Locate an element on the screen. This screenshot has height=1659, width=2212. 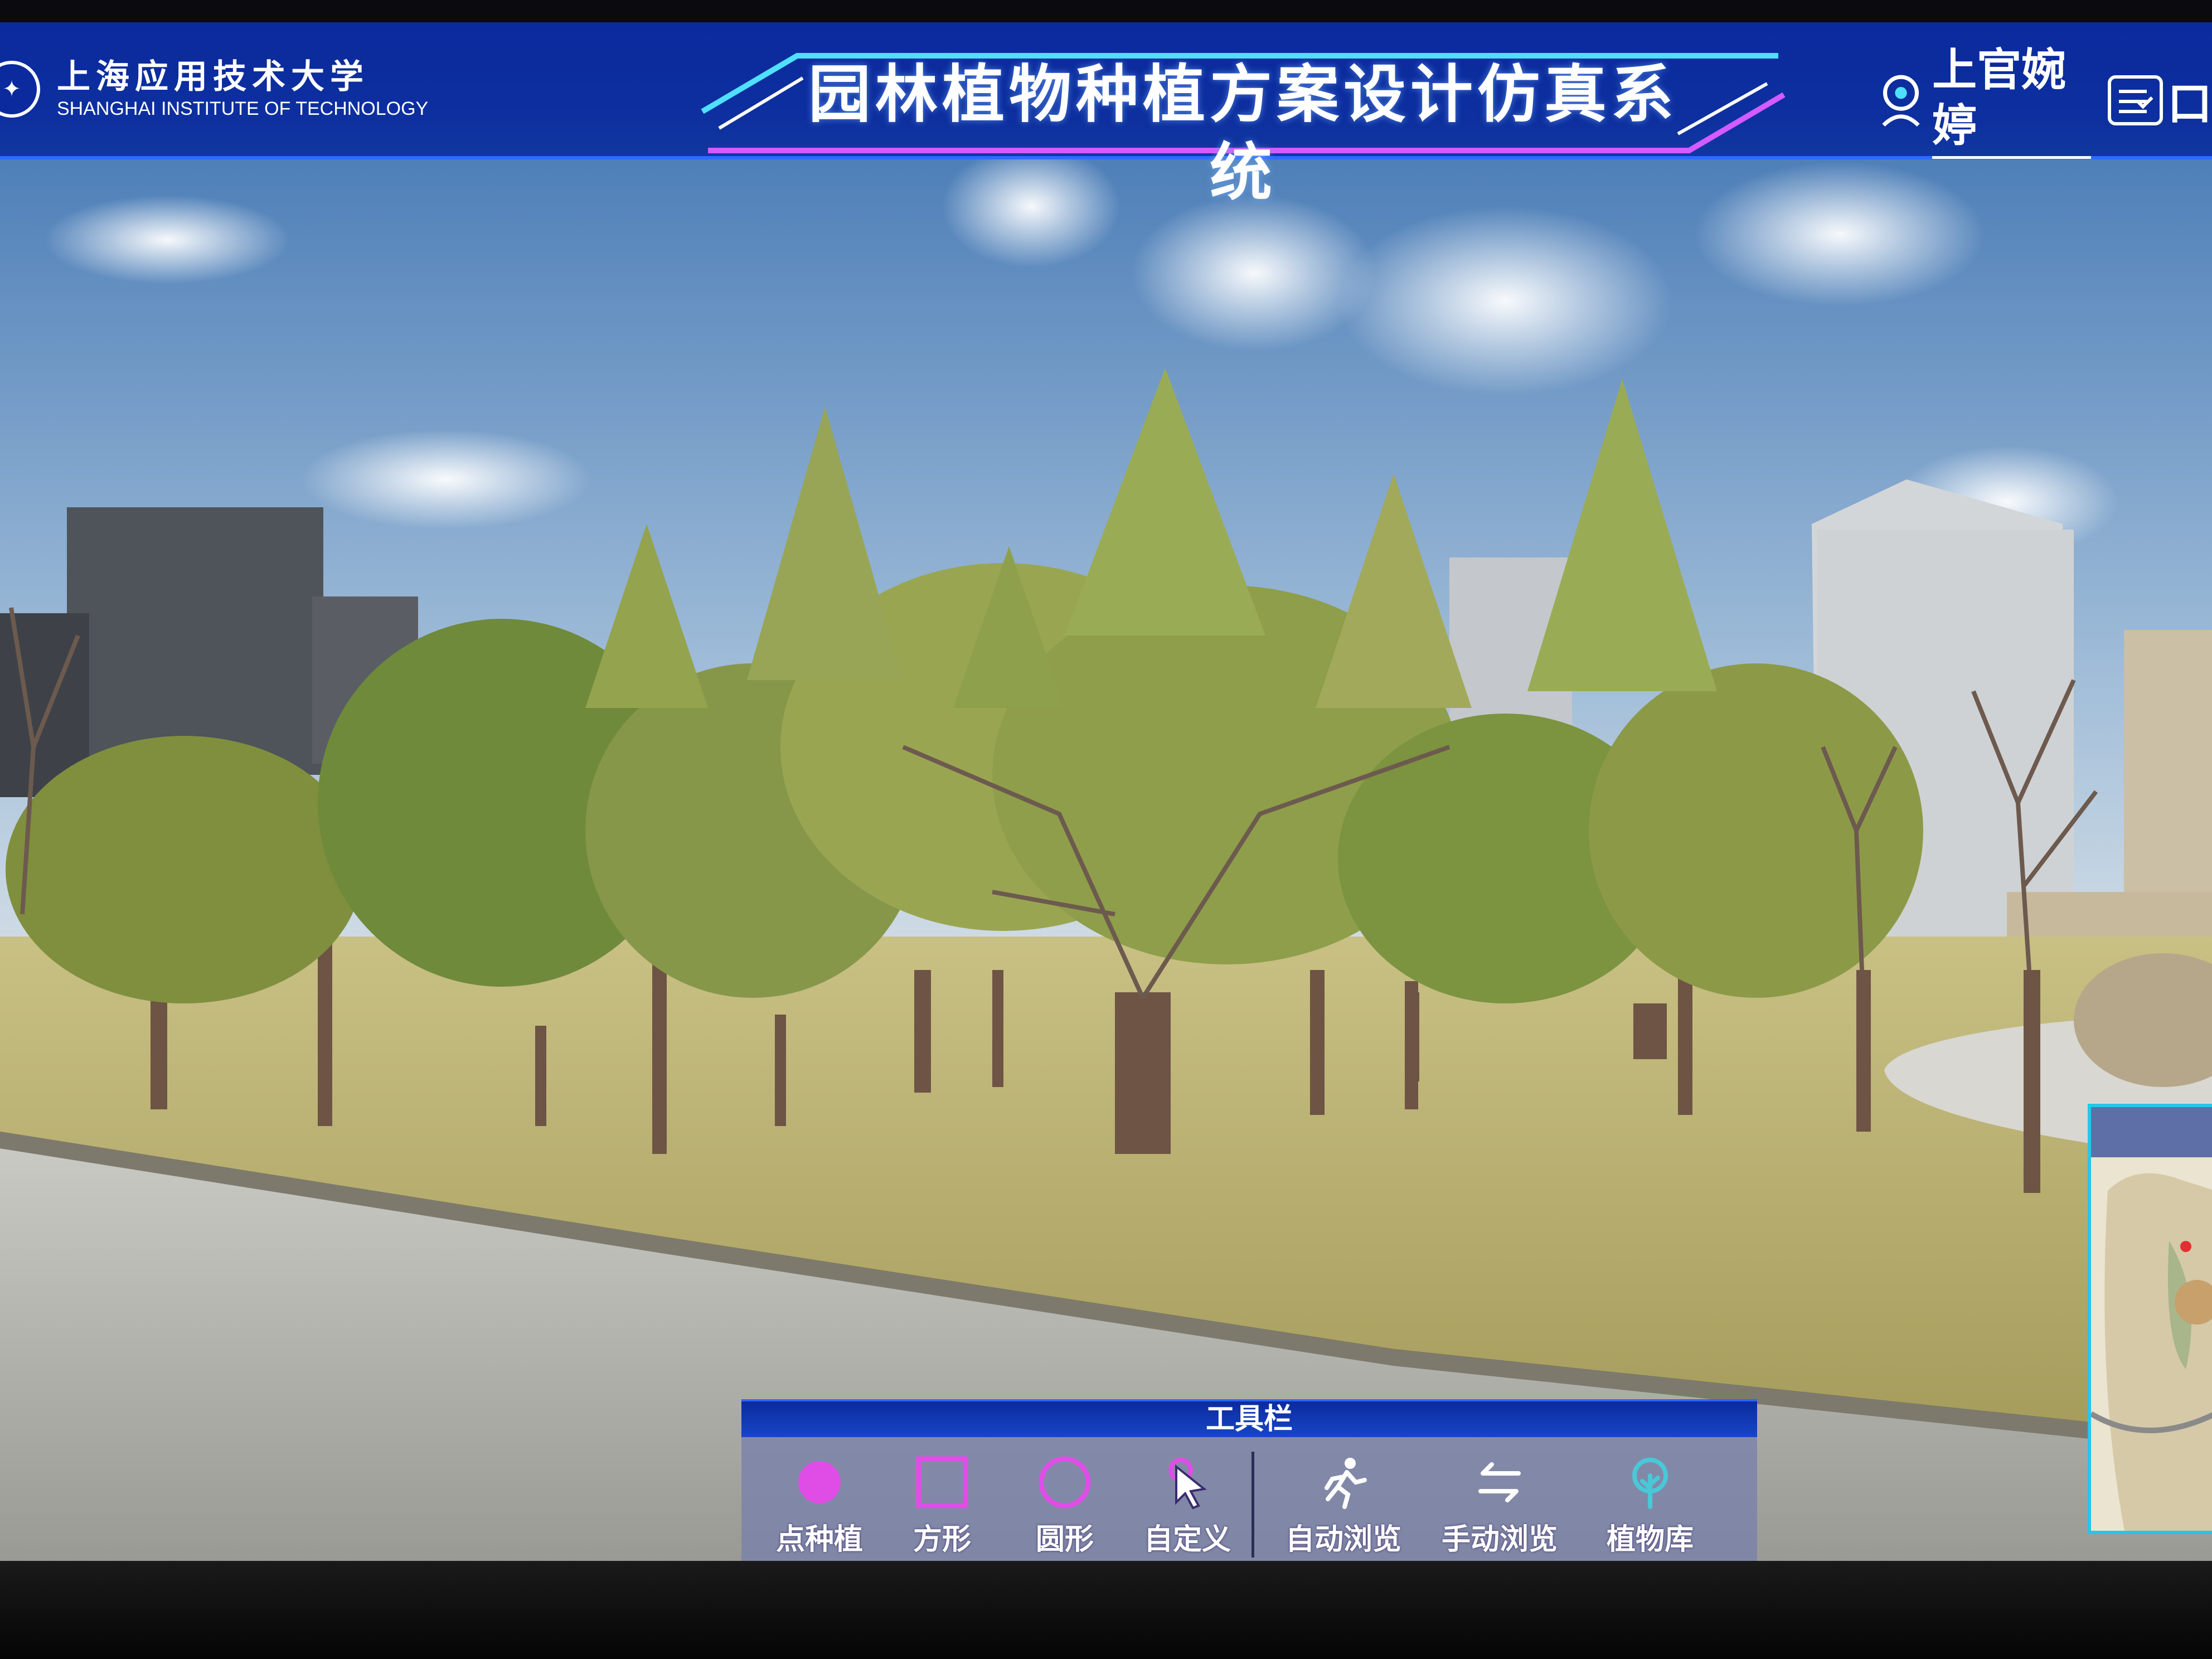
toolbar-title: 工具栏 is located at coordinates (1249, 1419).